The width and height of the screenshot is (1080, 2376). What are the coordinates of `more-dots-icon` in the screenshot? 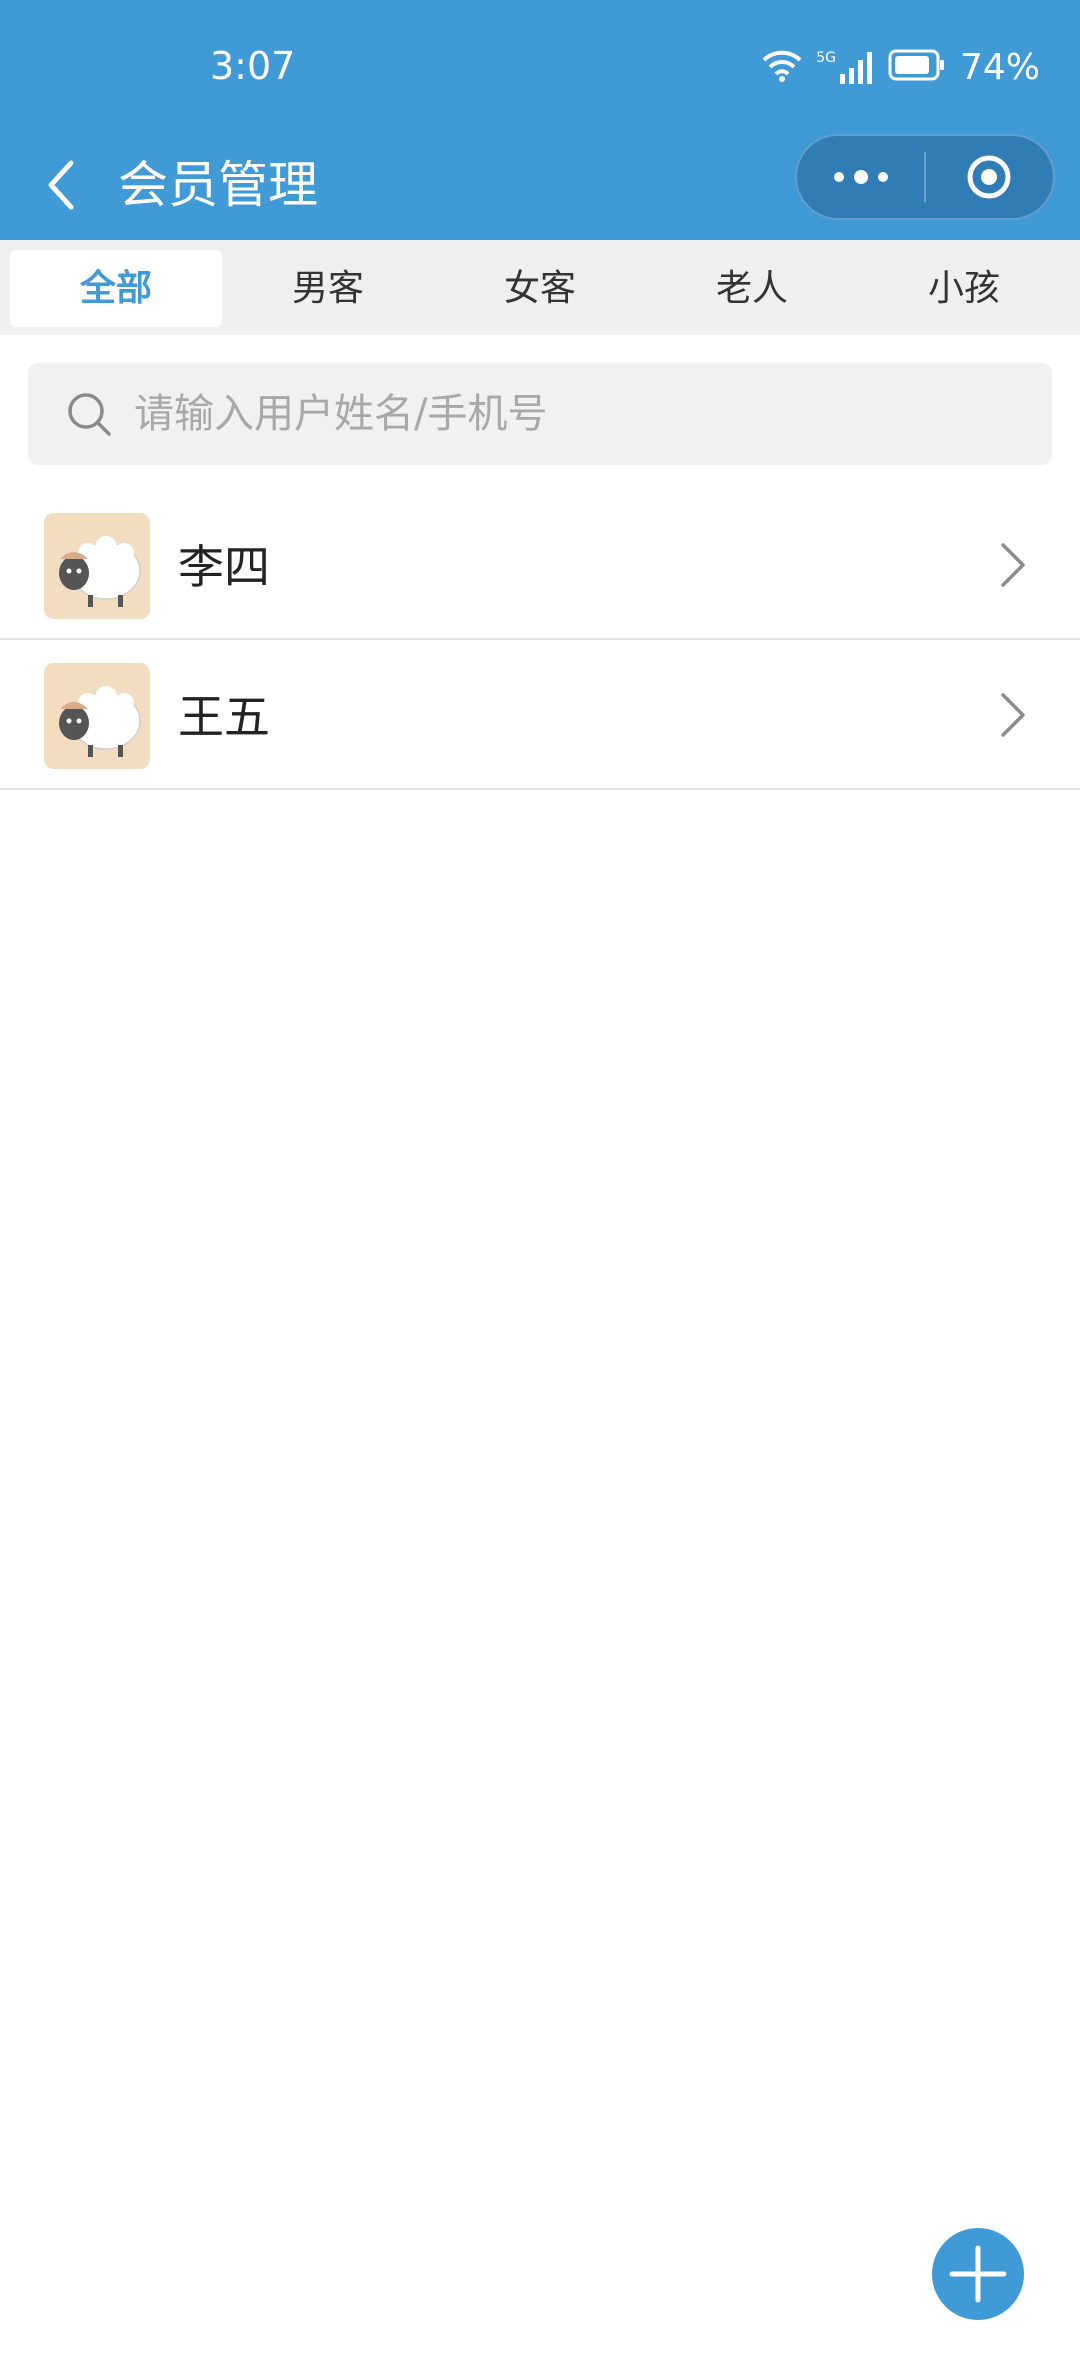 It's located at (860, 177).